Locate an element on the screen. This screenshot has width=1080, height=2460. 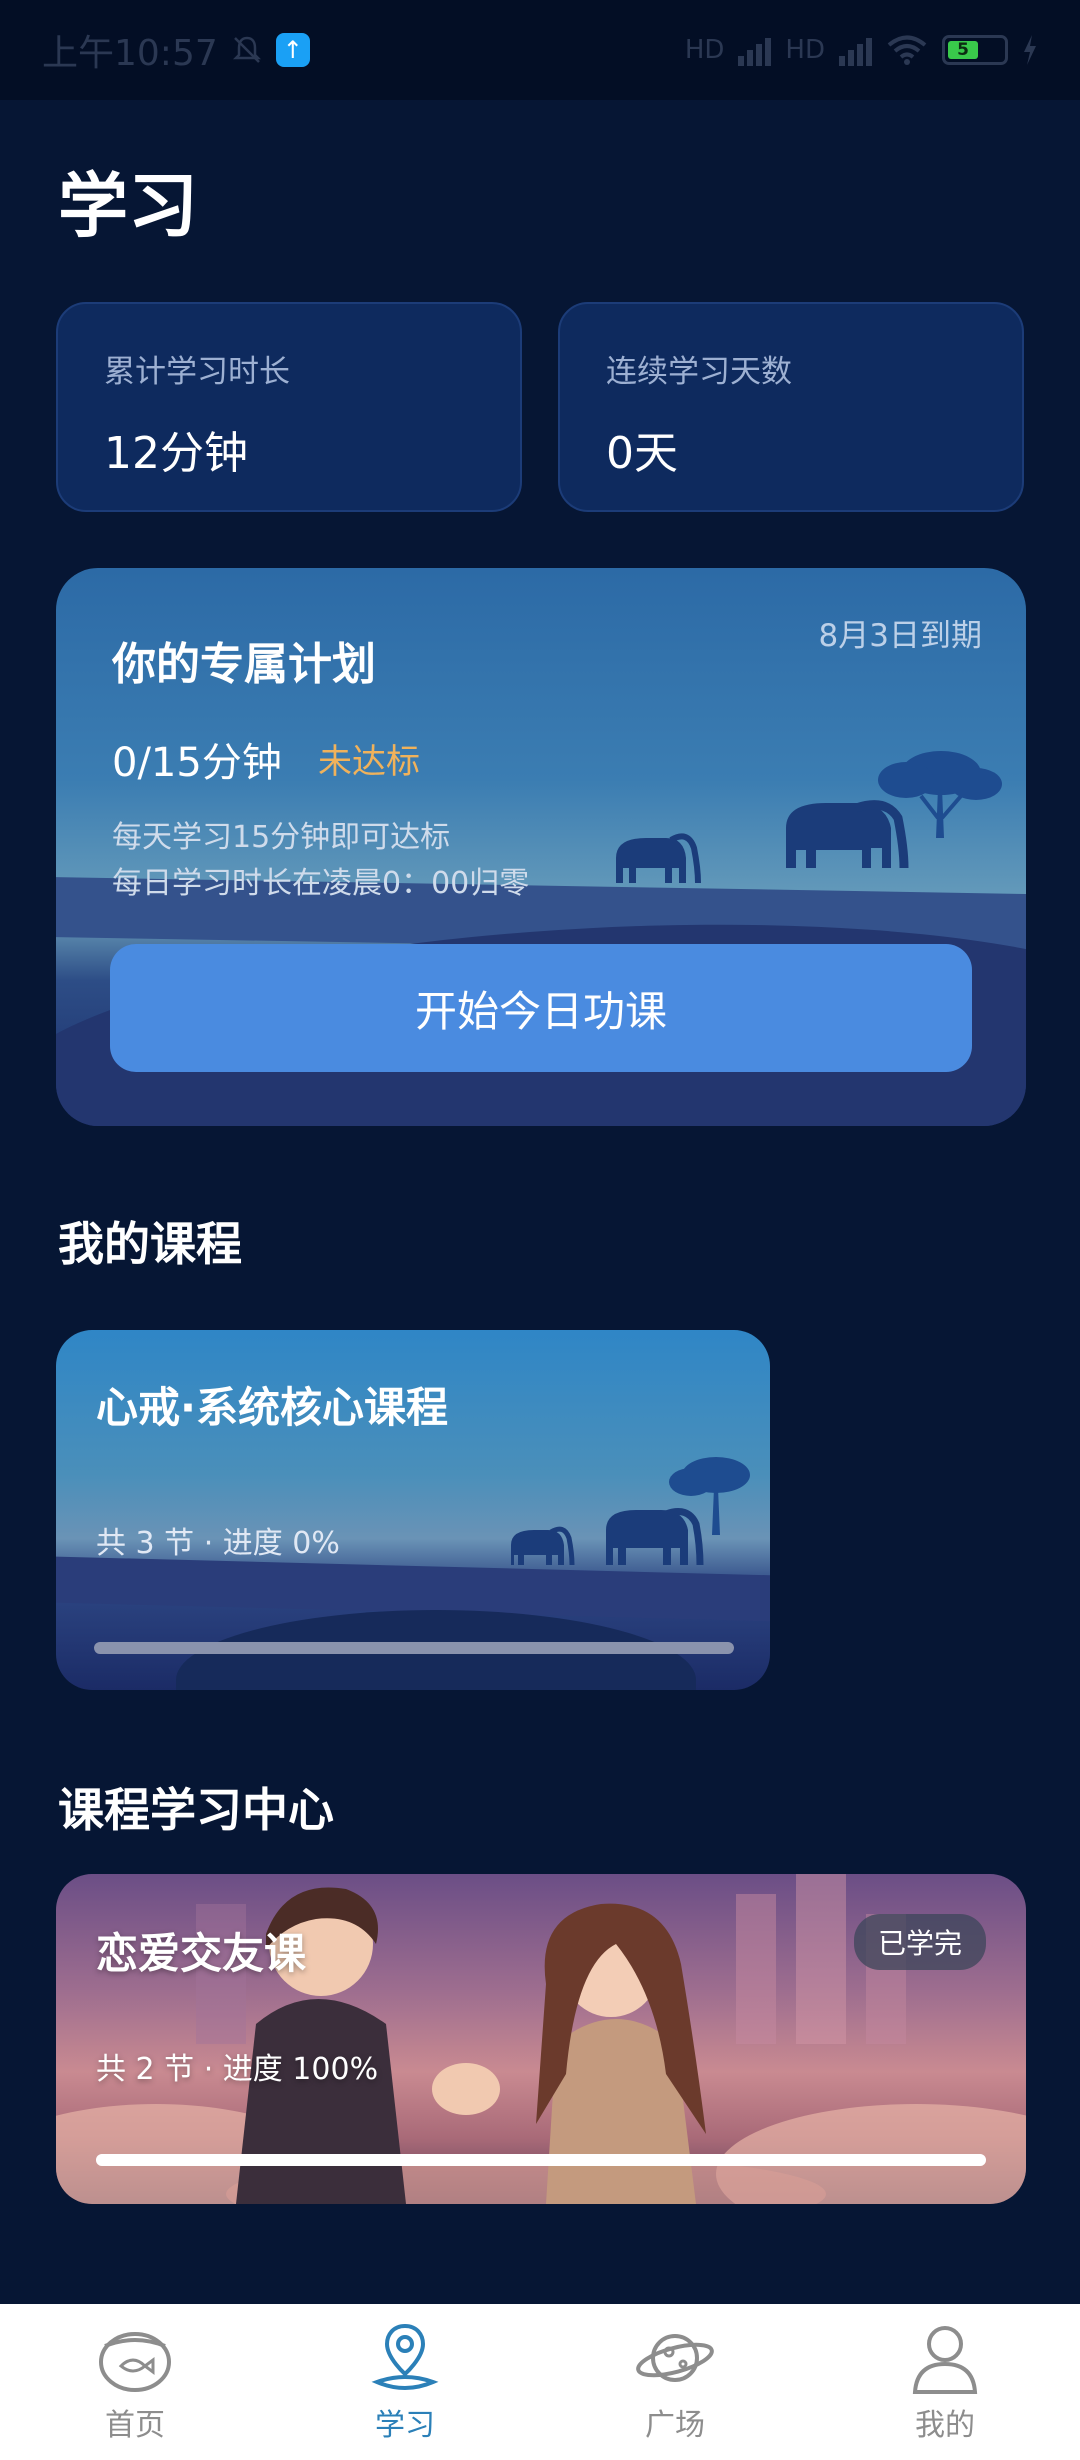
wifi-icon is located at coordinates (907, 50).